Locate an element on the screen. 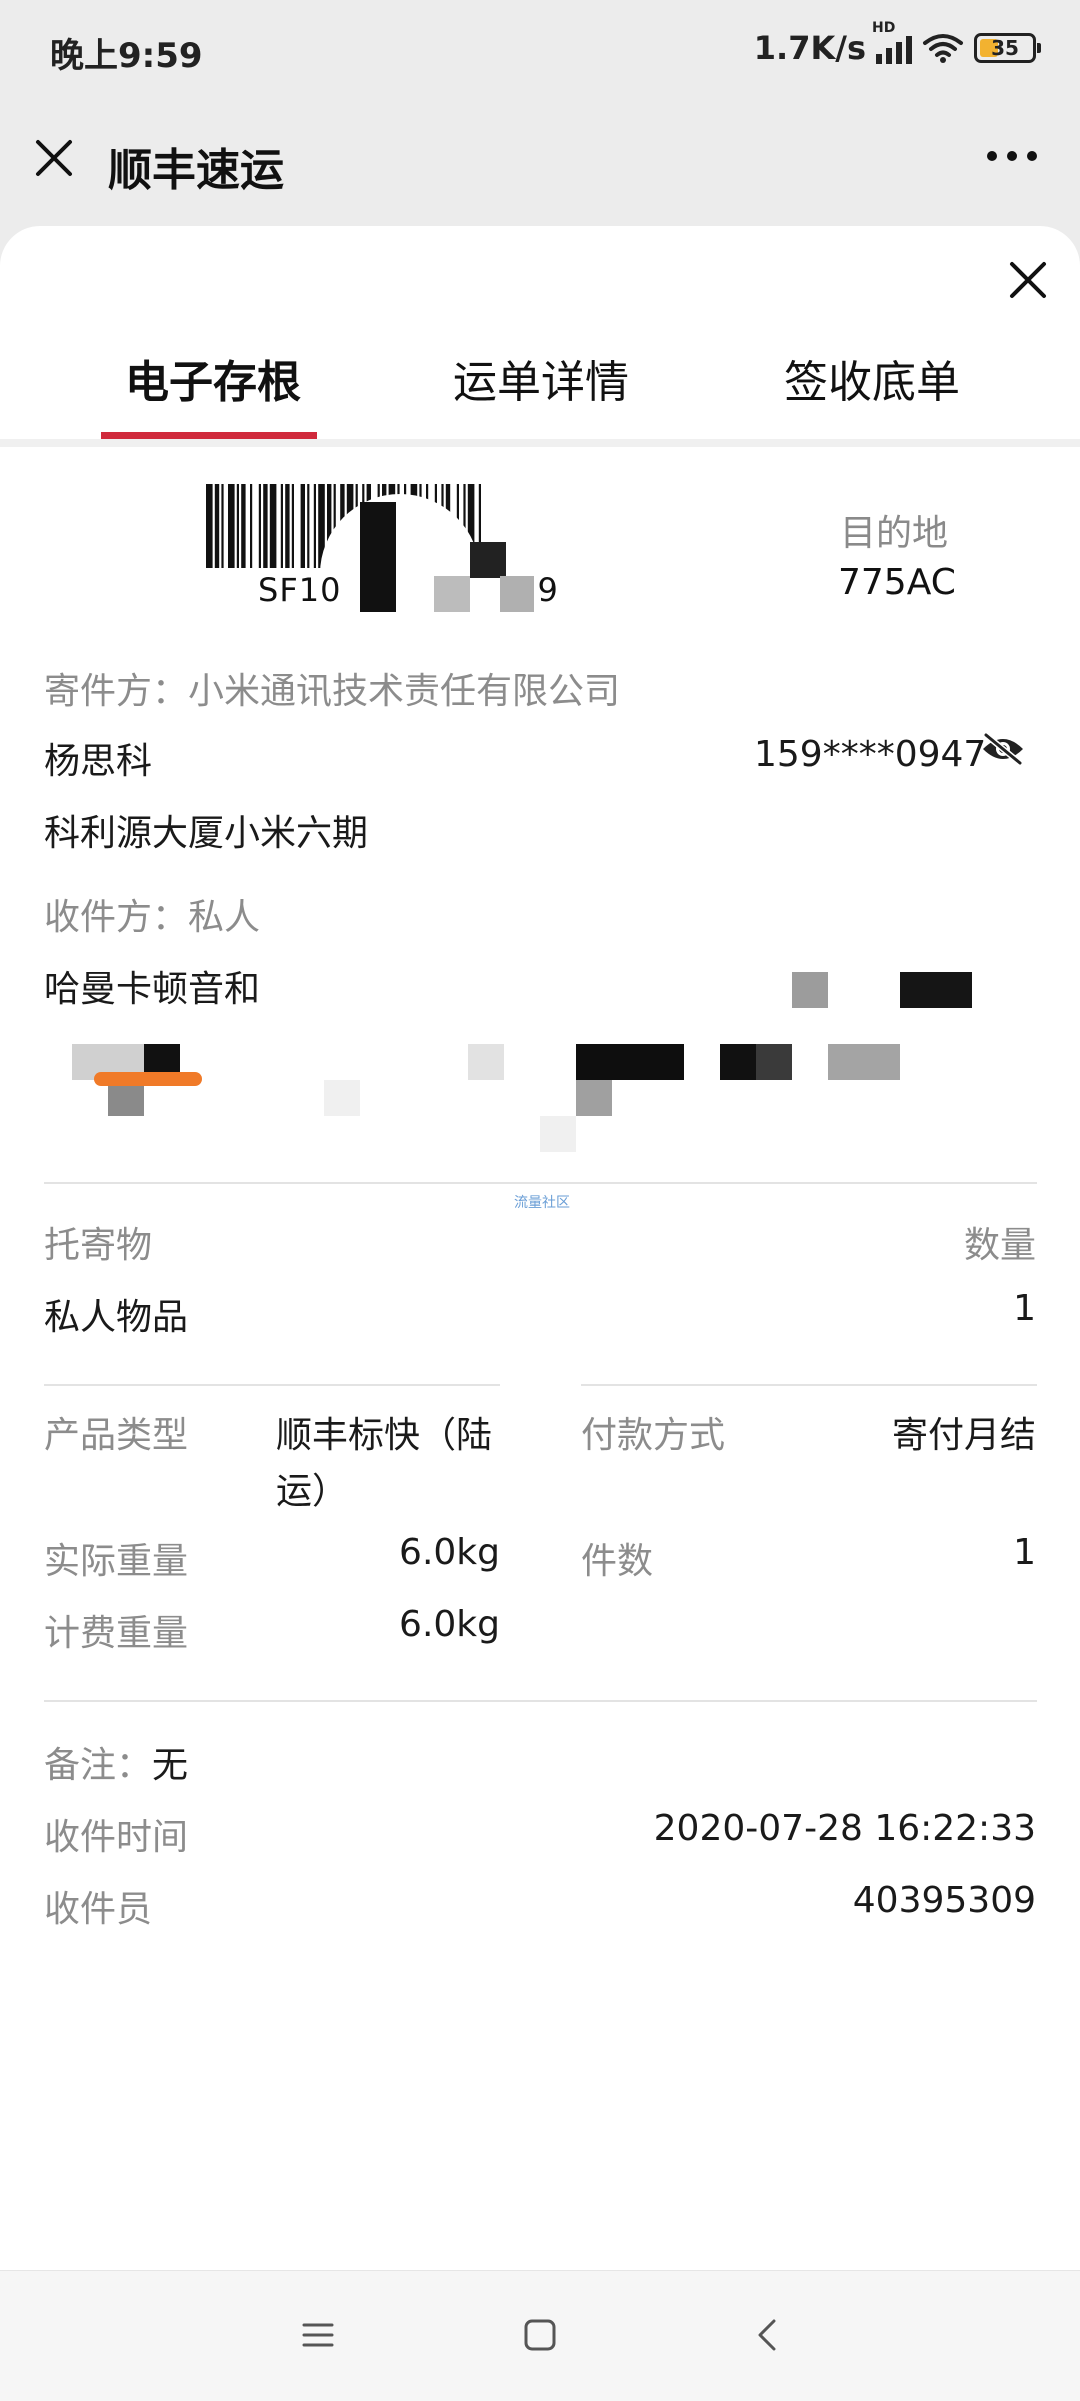 The width and height of the screenshot is (1080, 2401). watermark: 流量社区 is located at coordinates (542, 1203).